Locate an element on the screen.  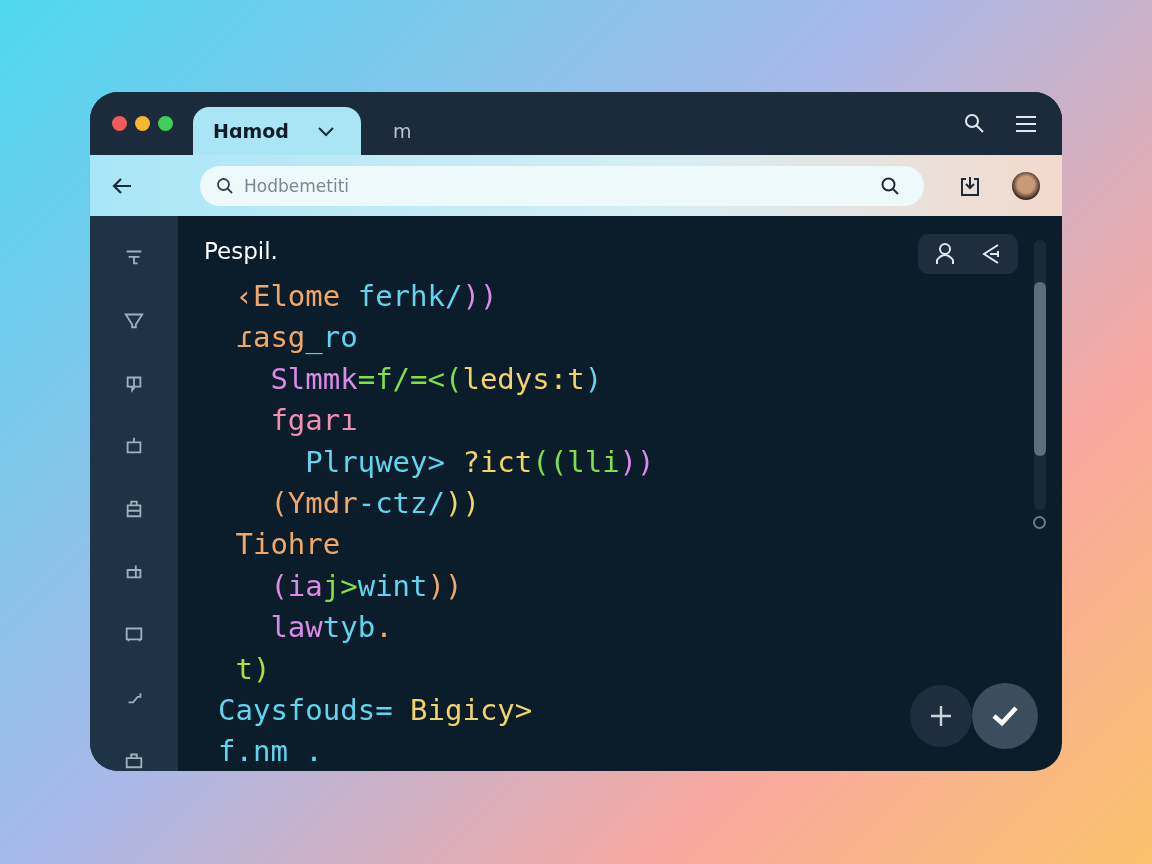
tab: Hɑmod is located at coordinates (277, 131).